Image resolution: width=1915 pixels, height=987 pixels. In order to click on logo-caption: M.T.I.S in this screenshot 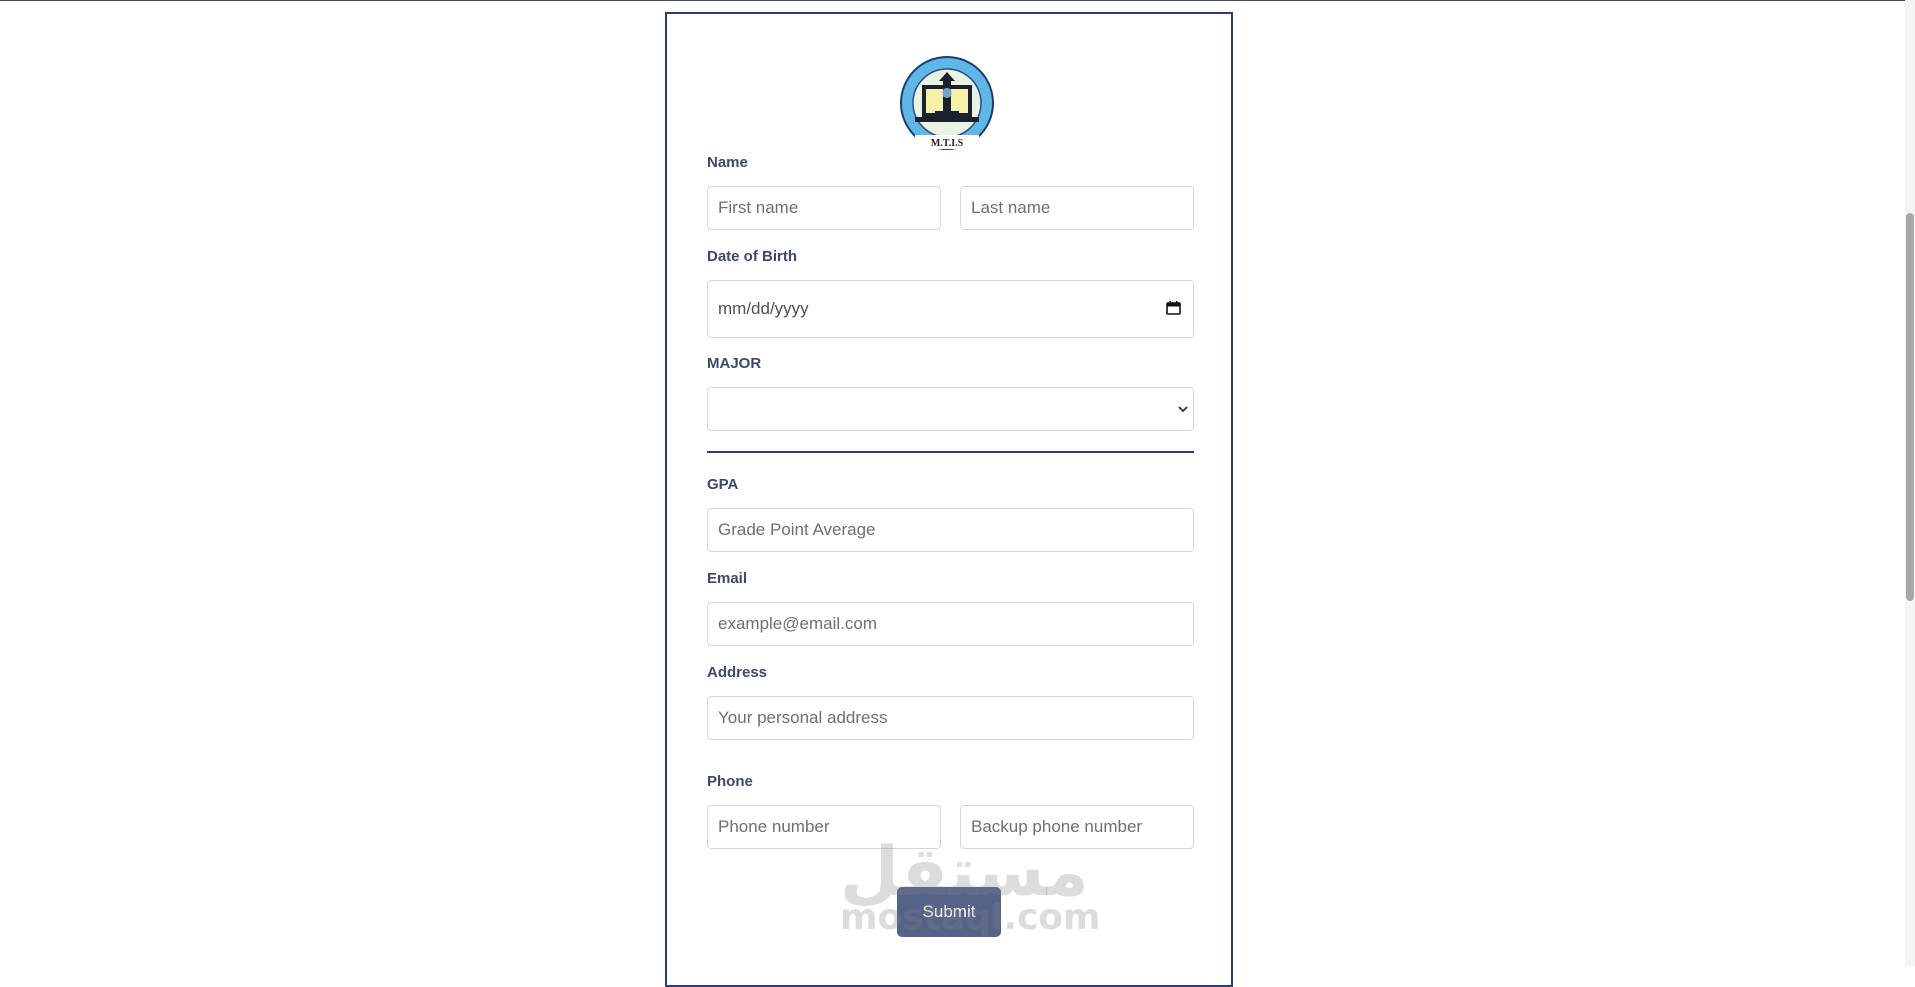, I will do `click(947, 143)`.